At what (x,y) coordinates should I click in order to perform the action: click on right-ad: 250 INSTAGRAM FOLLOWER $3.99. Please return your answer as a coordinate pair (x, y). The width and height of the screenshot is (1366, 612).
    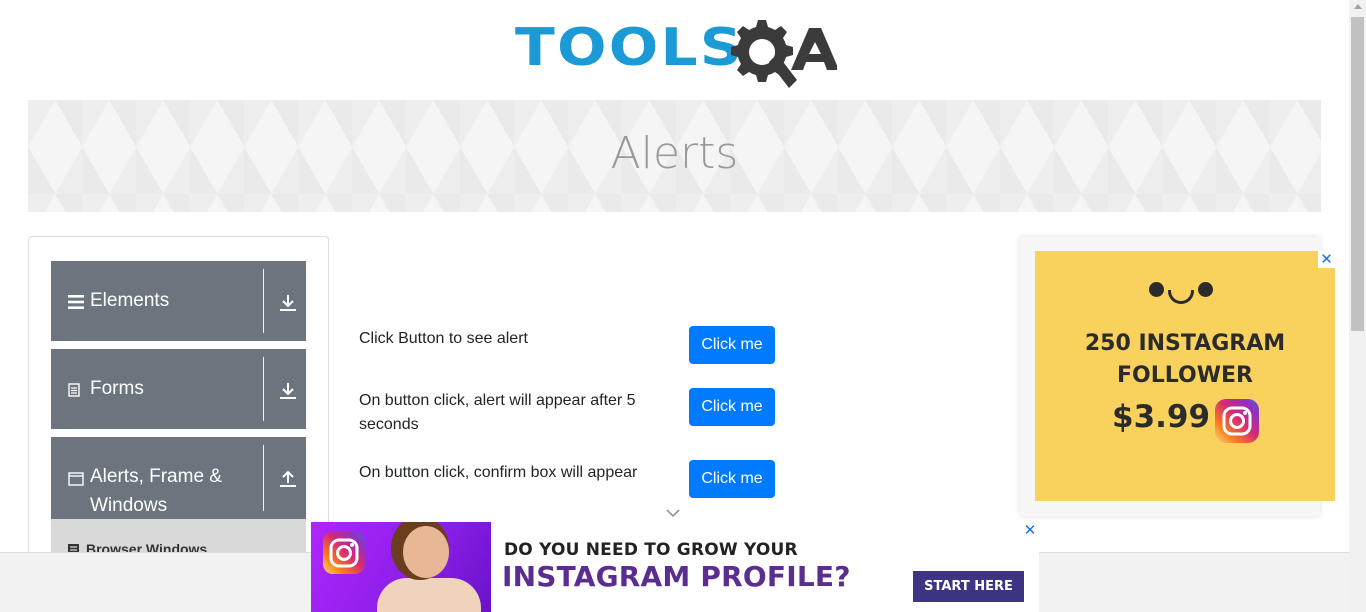
    Looking at the image, I should click on (1185, 376).